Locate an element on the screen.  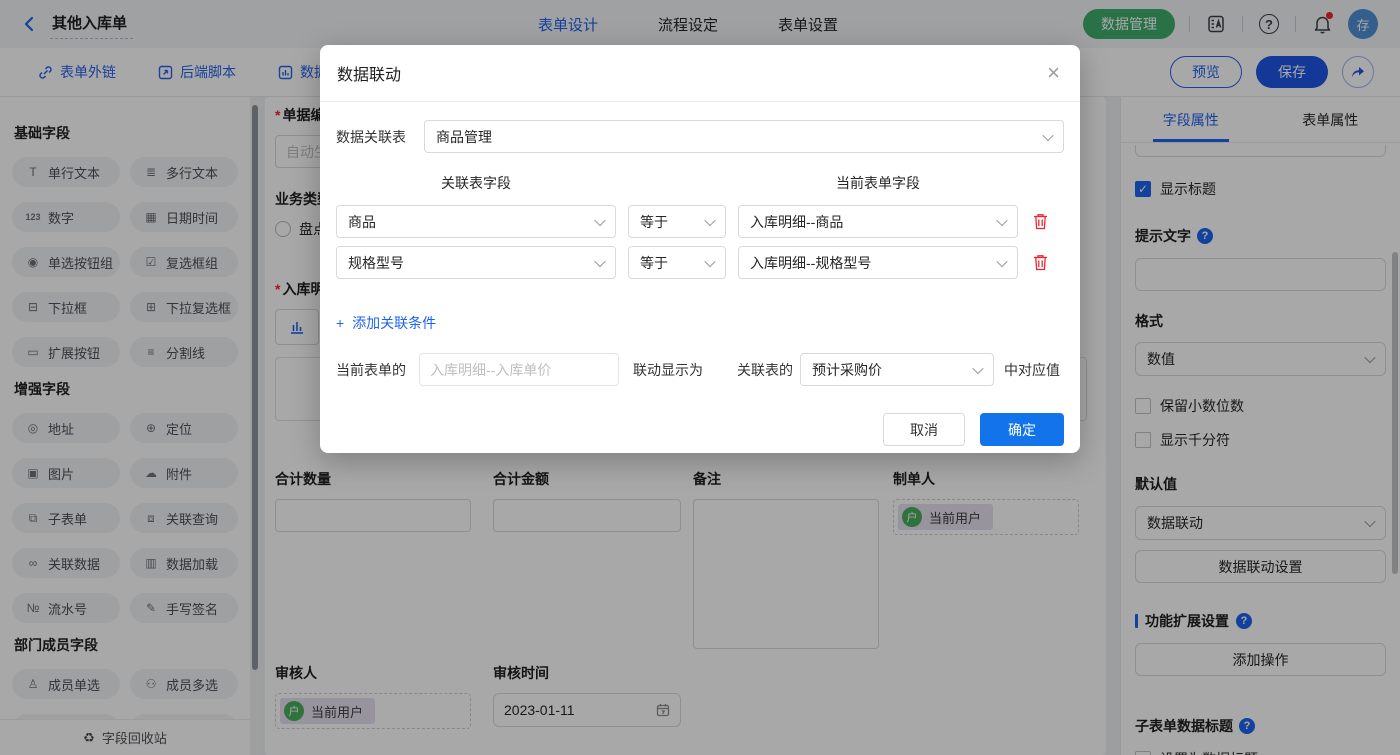
relation-table-label: 数据关联表 is located at coordinates (371, 136).